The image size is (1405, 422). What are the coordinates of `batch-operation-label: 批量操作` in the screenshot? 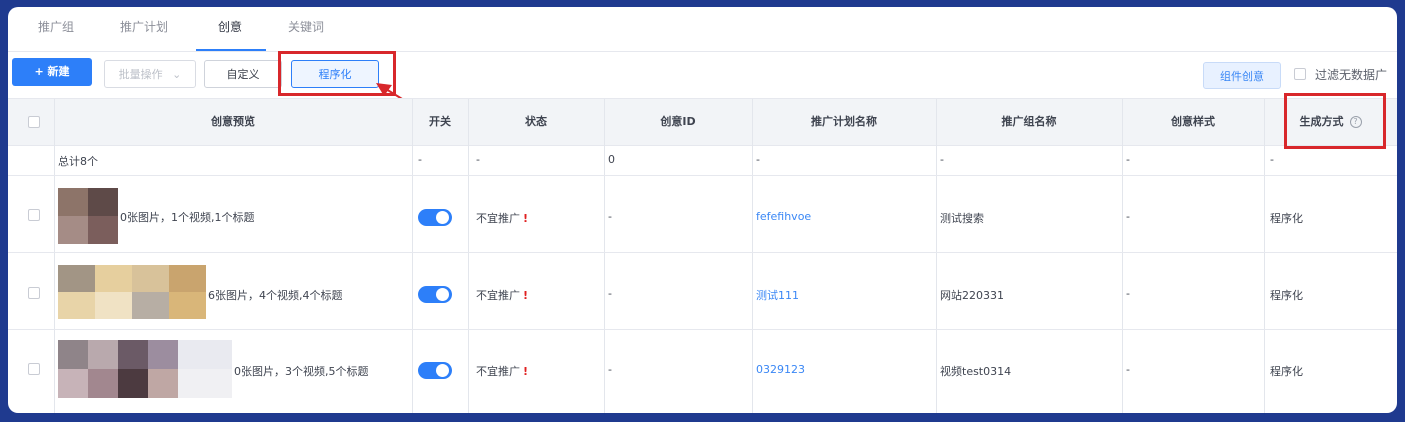 It's located at (140, 74).